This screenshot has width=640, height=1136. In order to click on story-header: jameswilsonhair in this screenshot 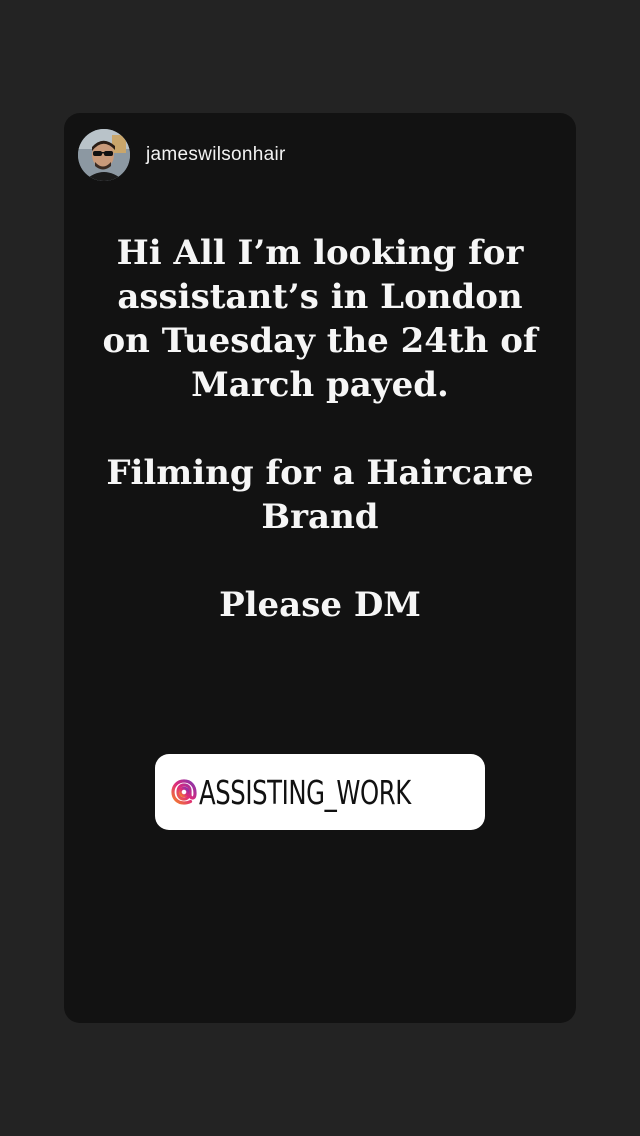, I will do `click(182, 155)`.